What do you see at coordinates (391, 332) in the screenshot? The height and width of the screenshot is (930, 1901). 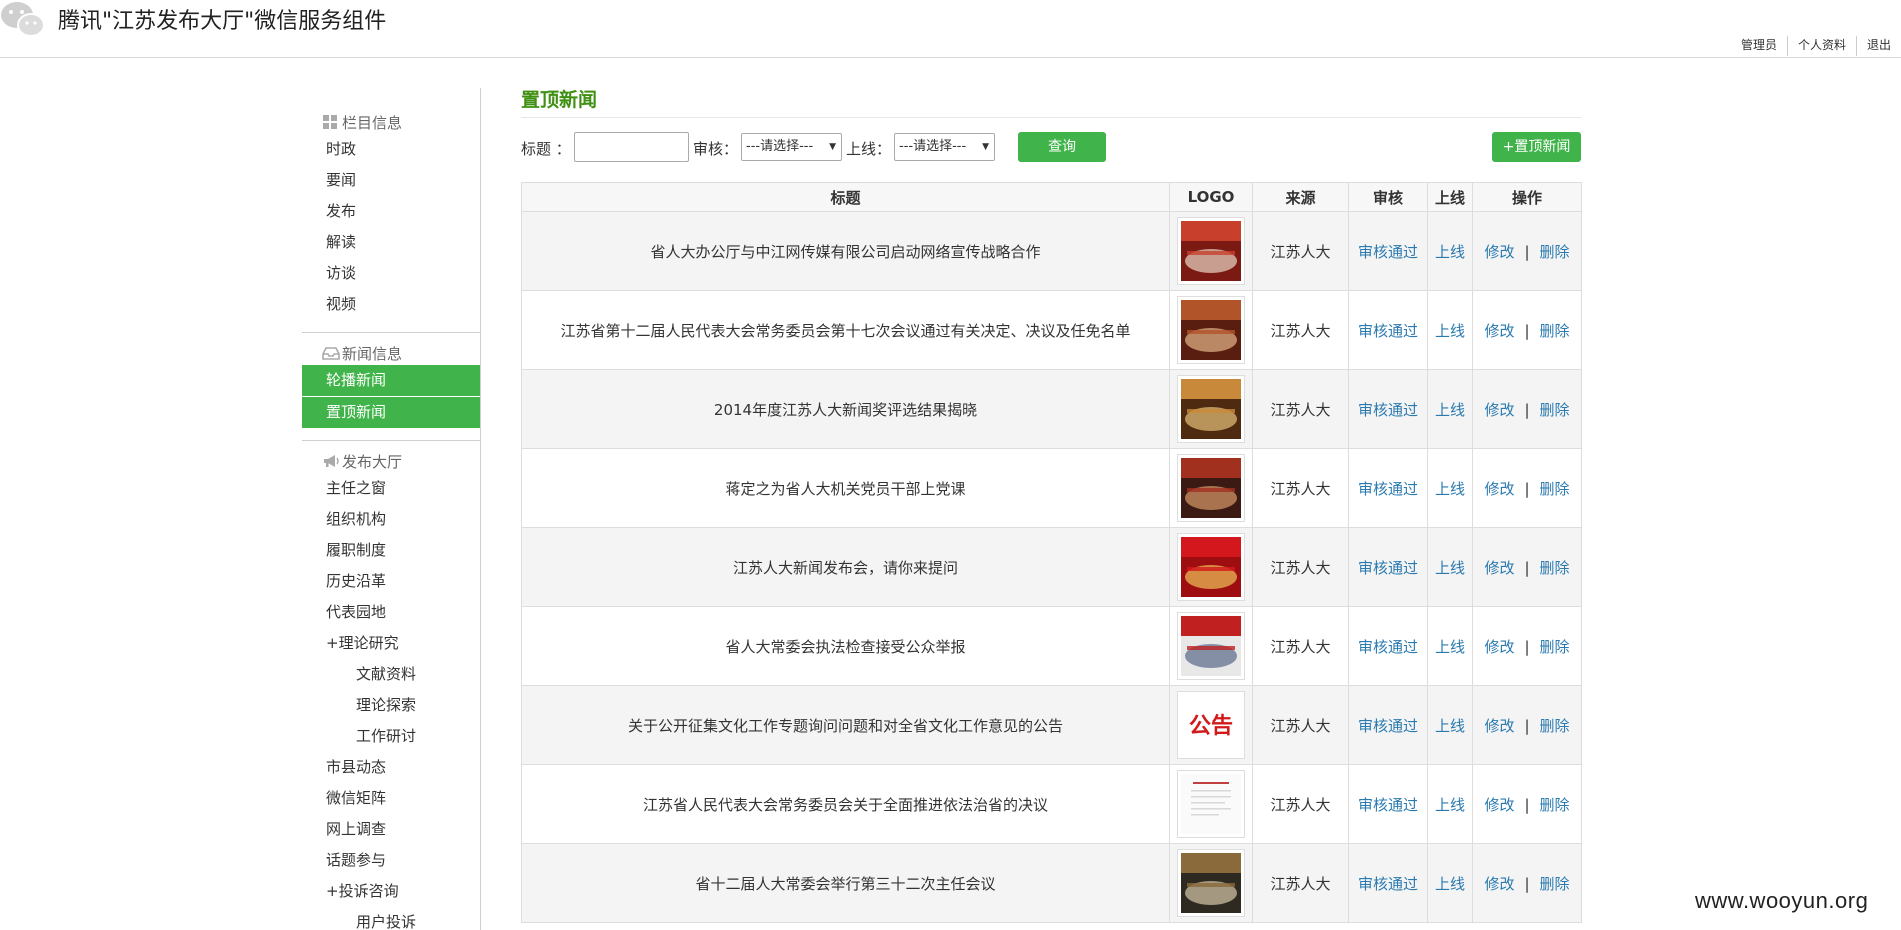 I see `sidebar-divider` at bounding box center [391, 332].